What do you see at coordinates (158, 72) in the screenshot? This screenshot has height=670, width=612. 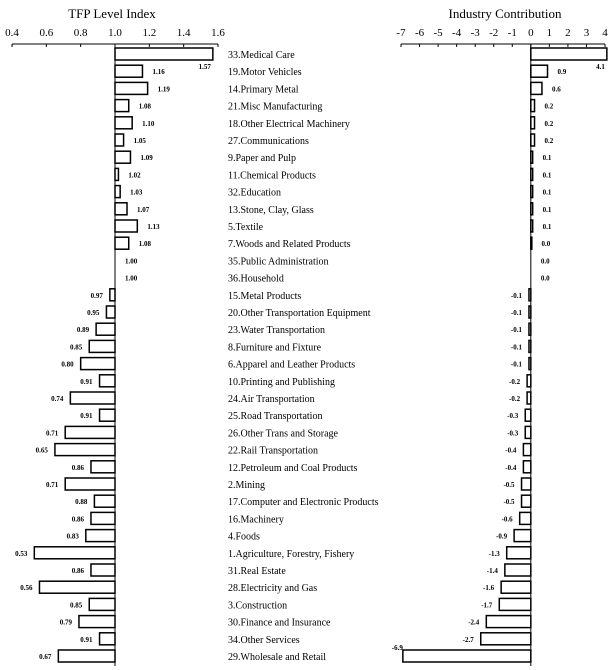 I see `data-label: 1.16` at bounding box center [158, 72].